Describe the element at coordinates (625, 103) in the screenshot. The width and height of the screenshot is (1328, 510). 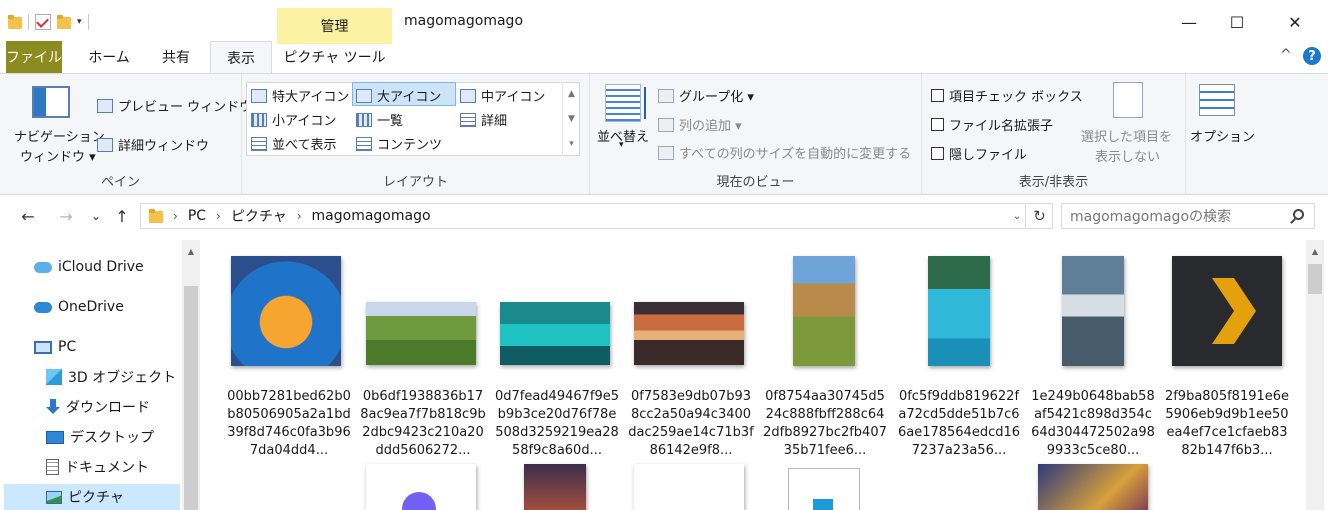
I see `sort-by-icon` at that location.